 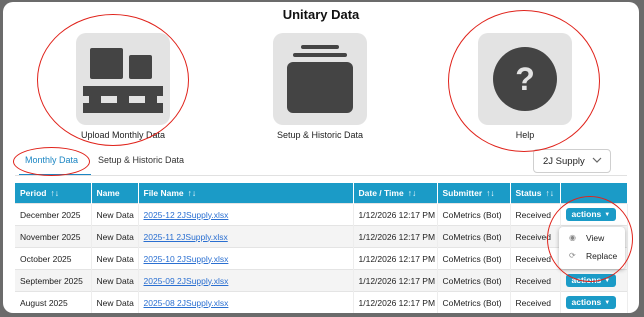 I want to click on column-label: Date / Time, so click(x=381, y=193).